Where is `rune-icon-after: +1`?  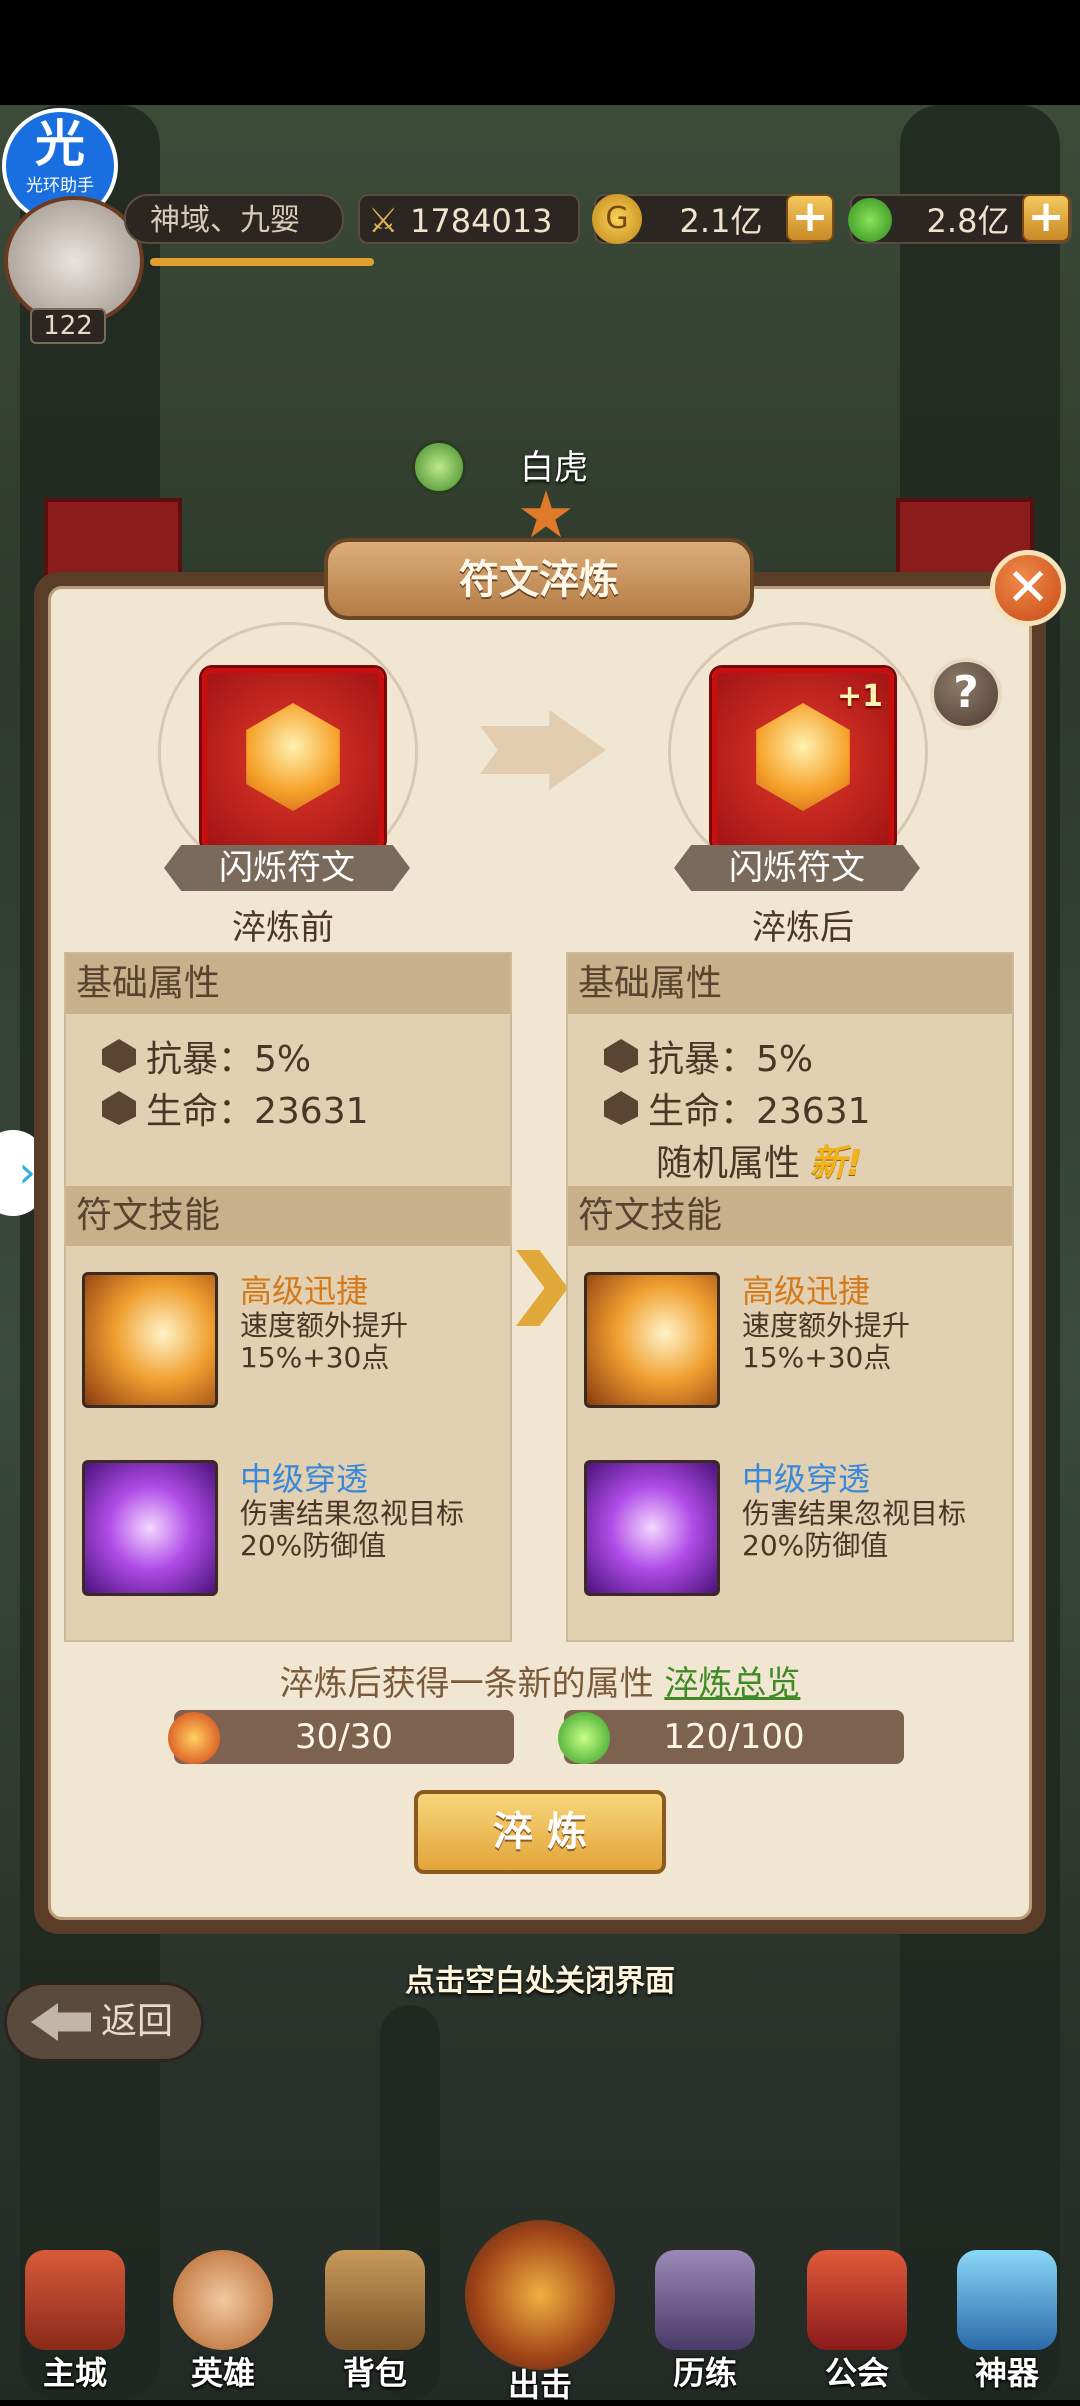
rune-icon-after: +1 is located at coordinates (803, 759).